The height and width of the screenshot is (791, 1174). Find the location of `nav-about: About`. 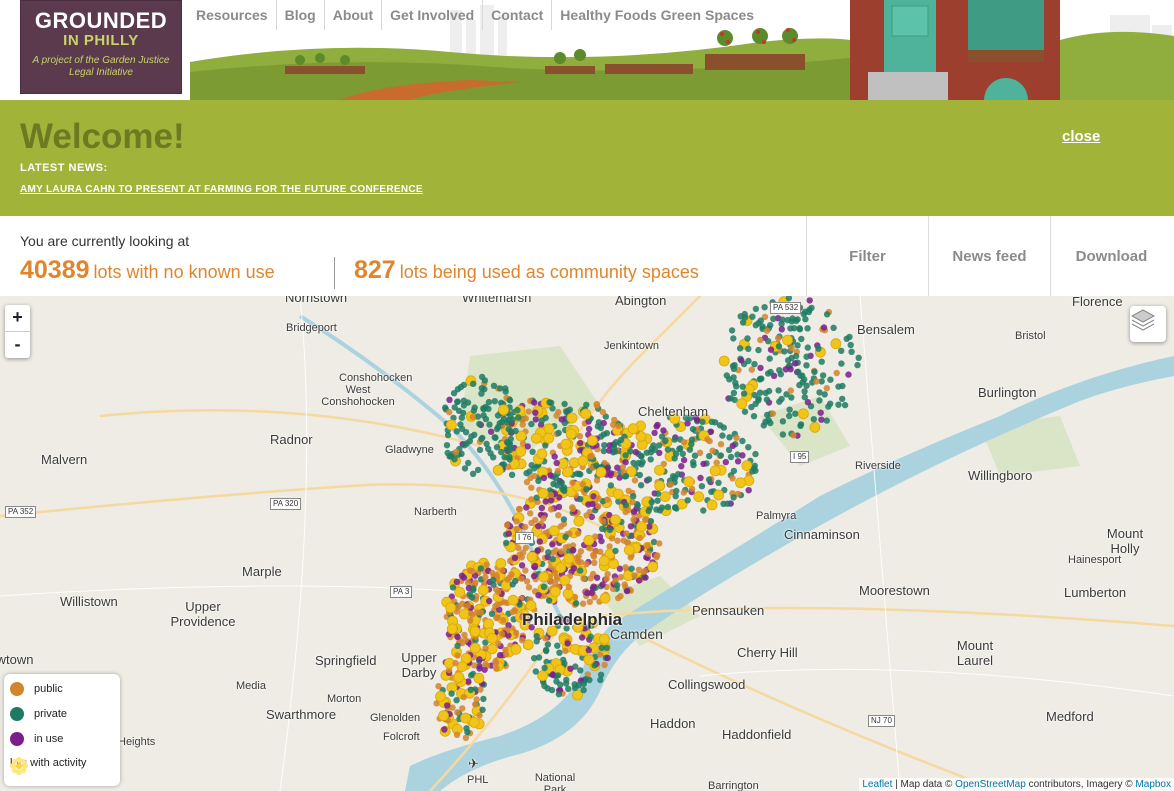

nav-about: About is located at coordinates (352, 15).